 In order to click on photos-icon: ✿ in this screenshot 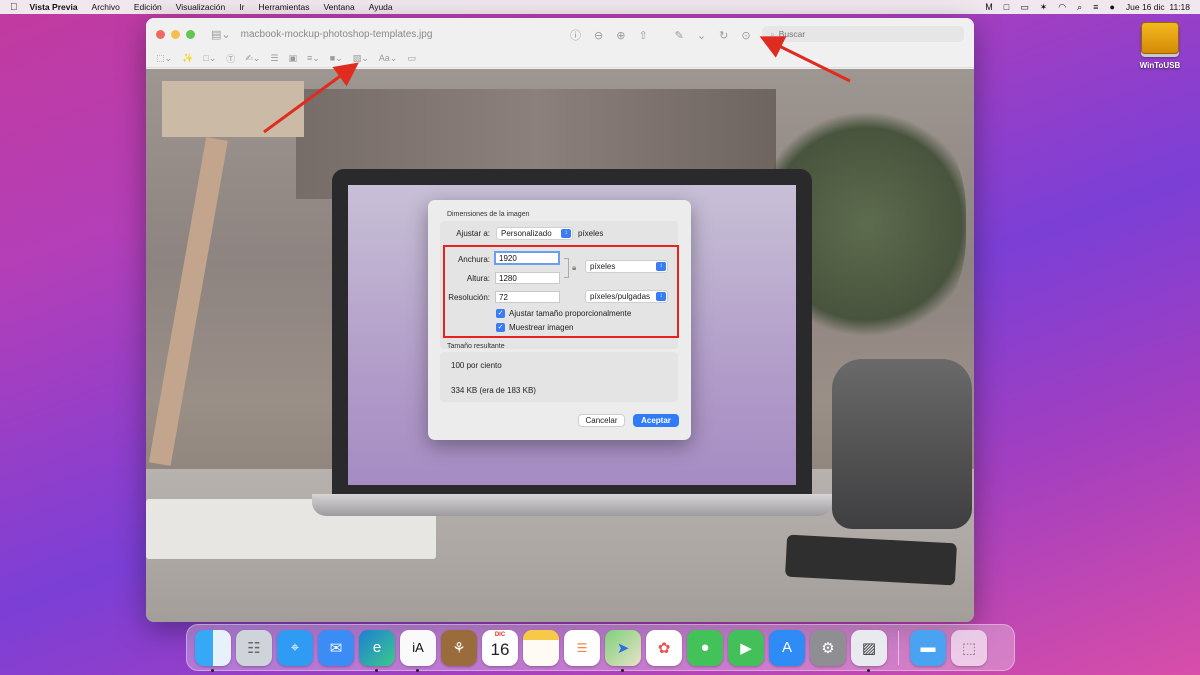, I will do `click(664, 647)`.